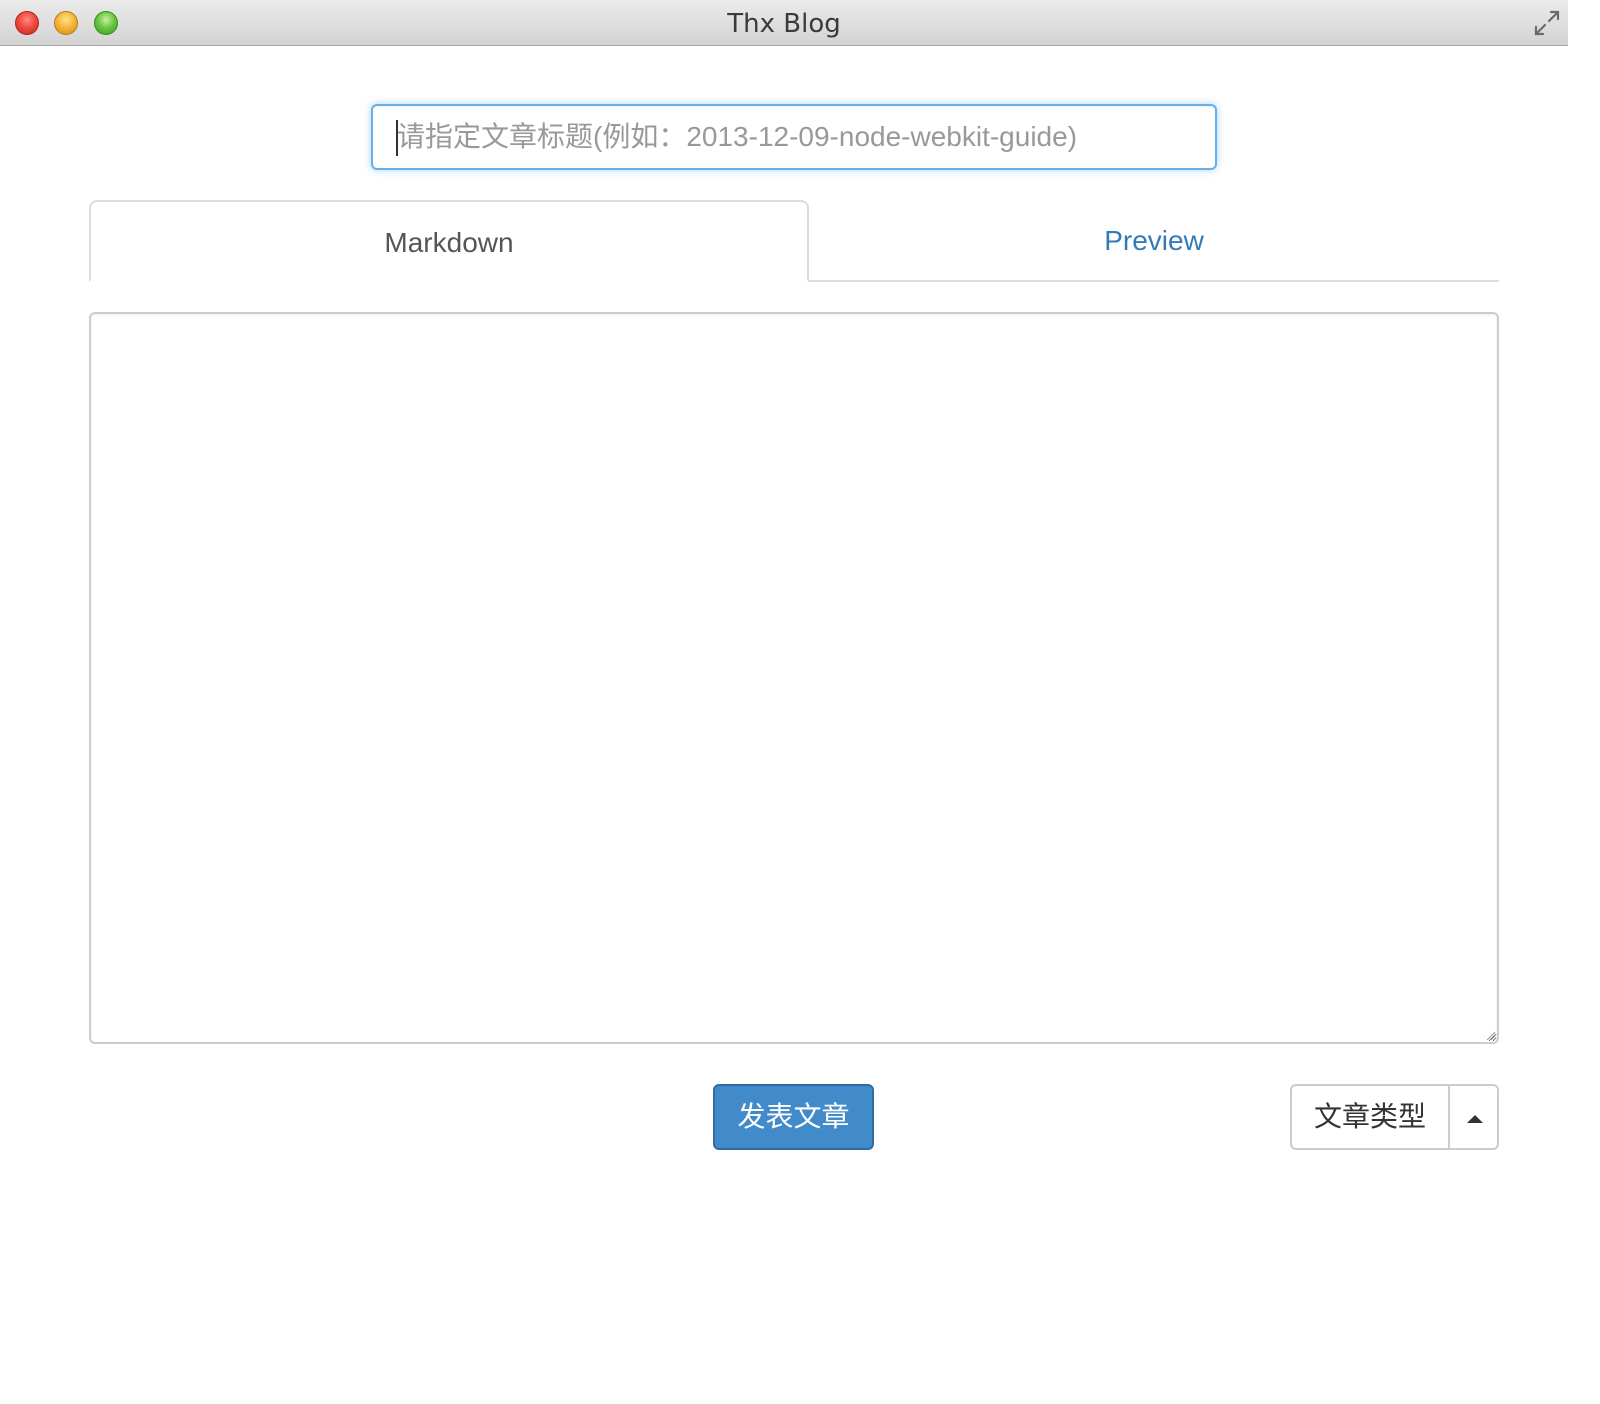 This screenshot has width=1600, height=1404. Describe the element at coordinates (449, 241) in the screenshot. I see `tab-markdown: Markdown` at that location.